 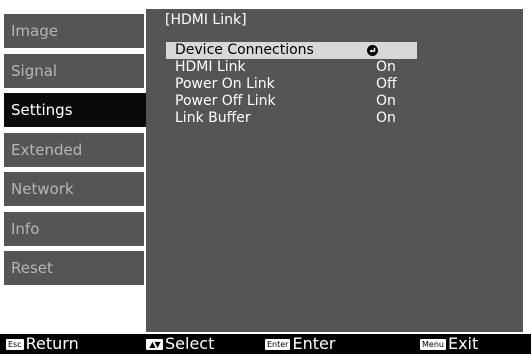 I want to click on menu-row-label: Power On Link, so click(x=225, y=84).